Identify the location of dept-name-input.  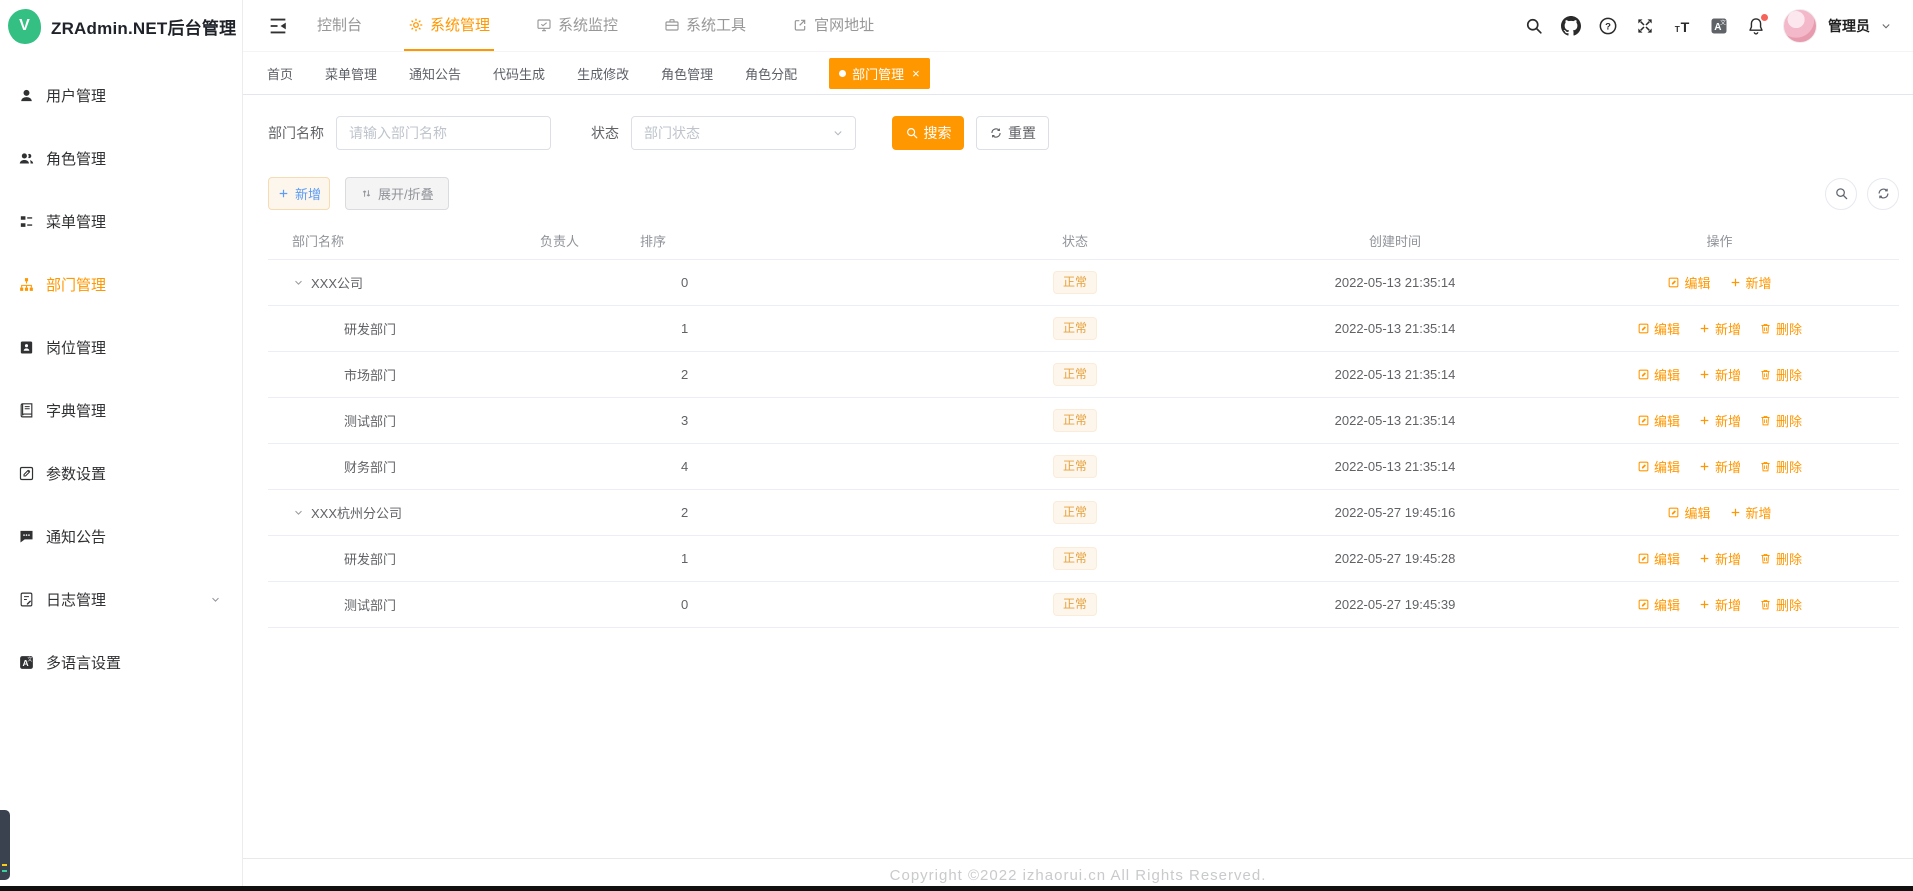
(443, 133).